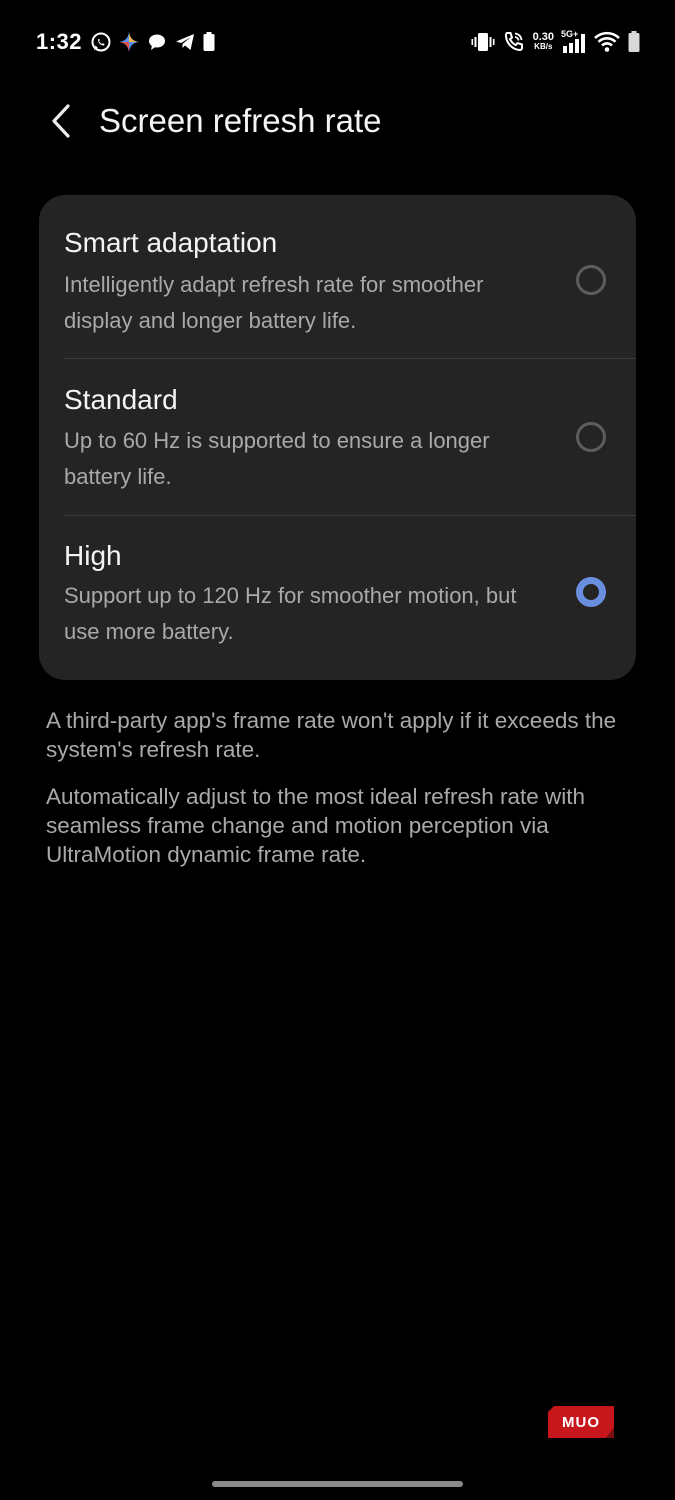  What do you see at coordinates (129, 42) in the screenshot?
I see `gemini-sparkle-icon` at bounding box center [129, 42].